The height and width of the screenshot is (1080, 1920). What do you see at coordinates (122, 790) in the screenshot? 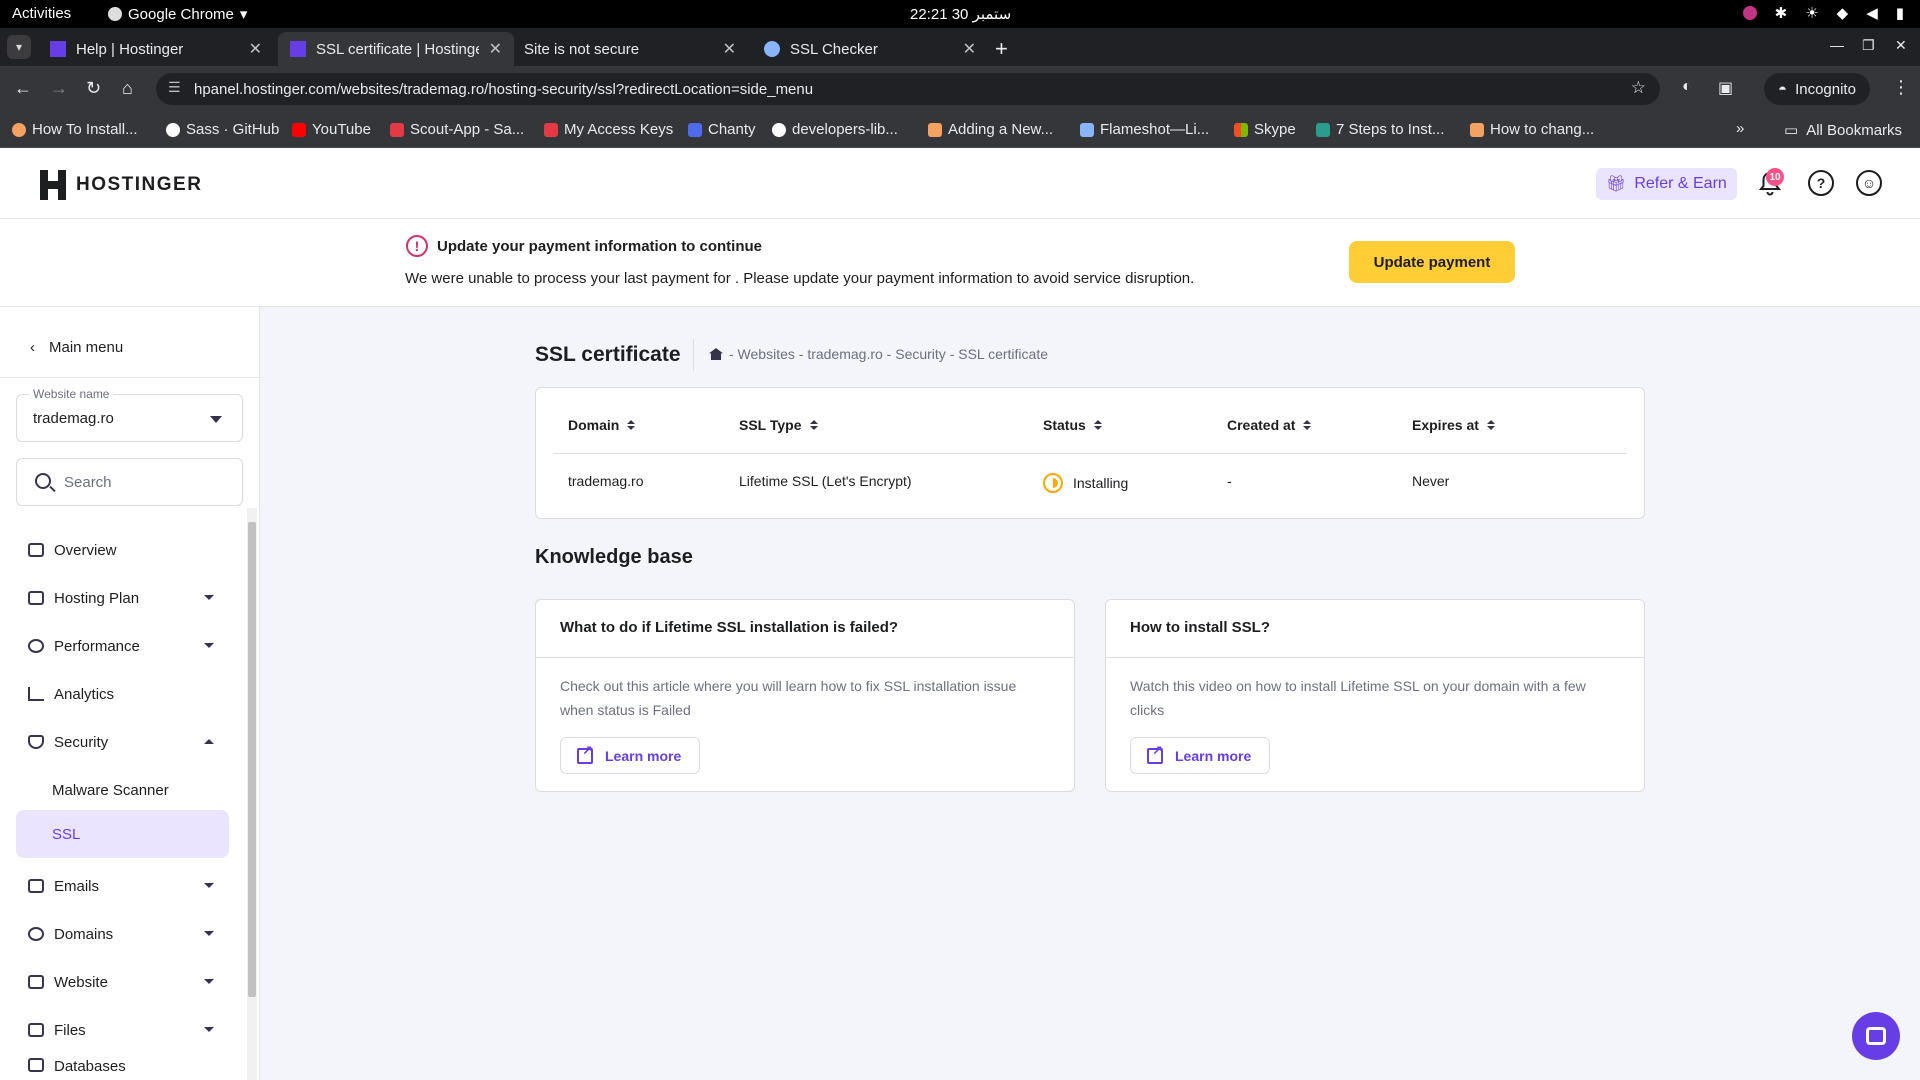
I see `sidebar-item-malware-scanner: Malware Scanner` at bounding box center [122, 790].